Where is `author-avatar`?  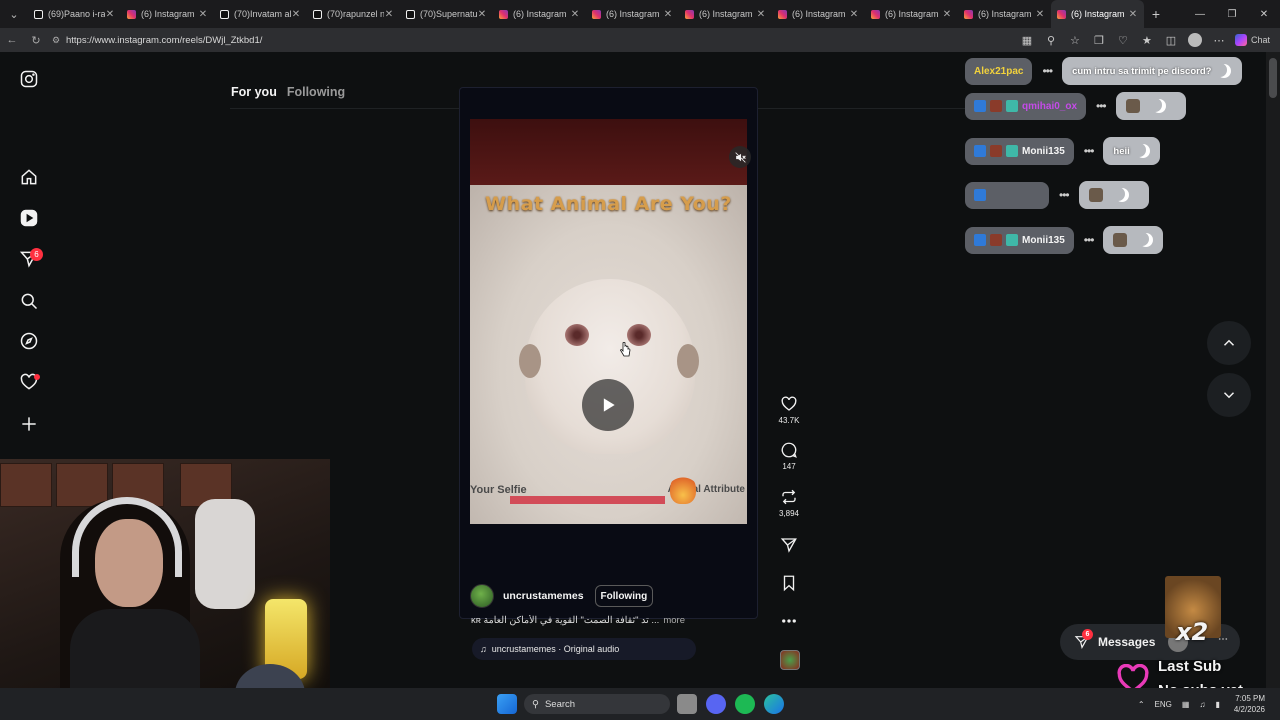
author-avatar is located at coordinates (482, 596).